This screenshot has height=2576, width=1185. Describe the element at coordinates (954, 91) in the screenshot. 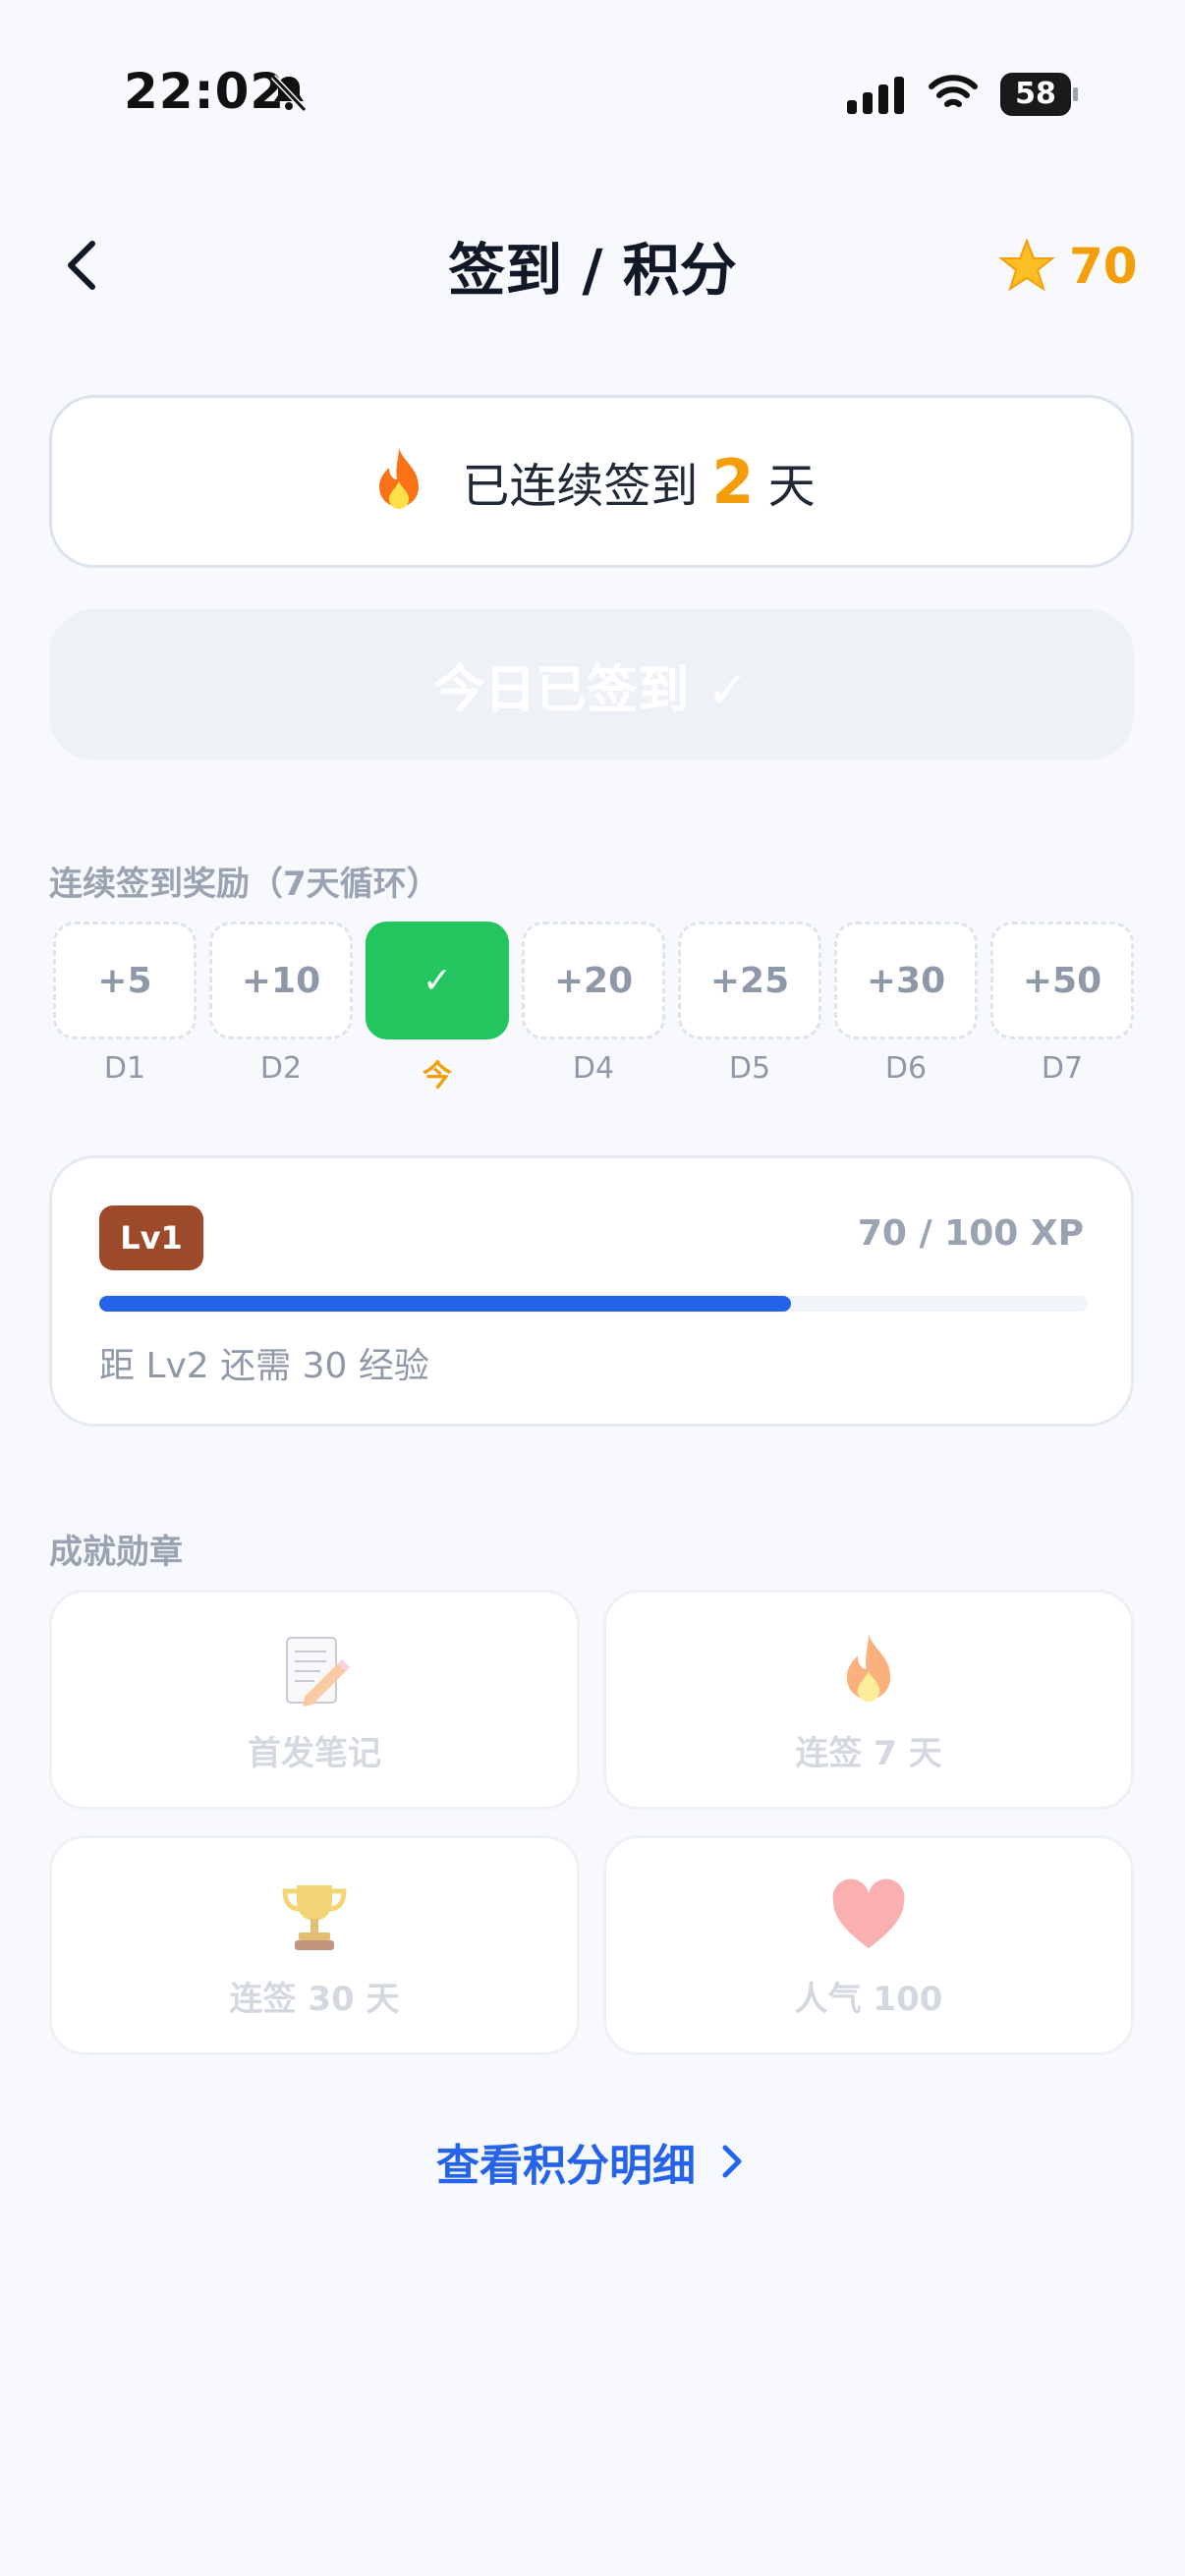

I see `wifi-icon` at that location.